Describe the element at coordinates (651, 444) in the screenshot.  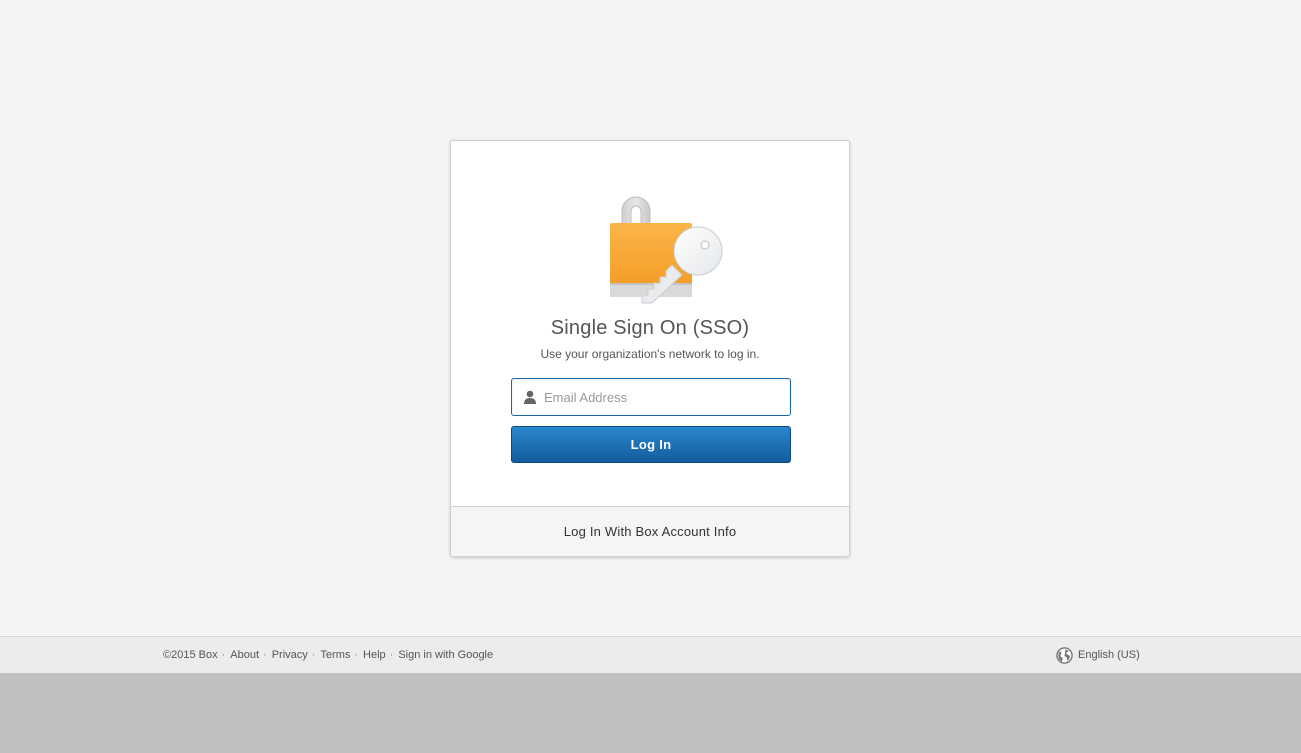
I see `login-button: Log In` at that location.